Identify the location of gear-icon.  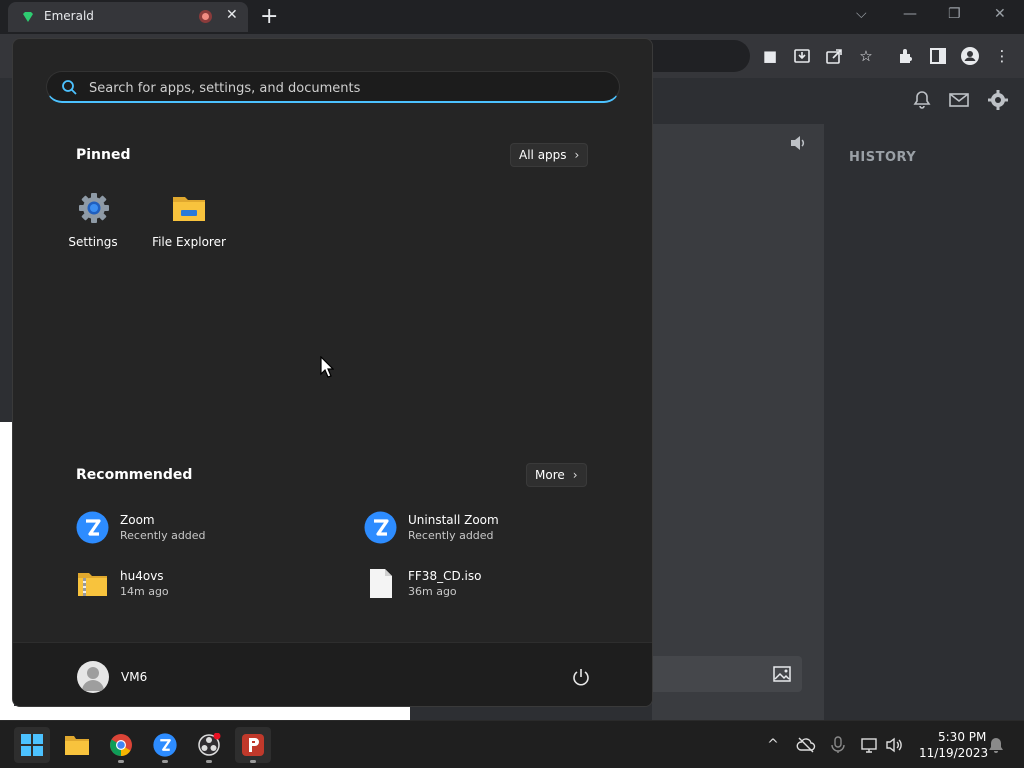
(94, 208).